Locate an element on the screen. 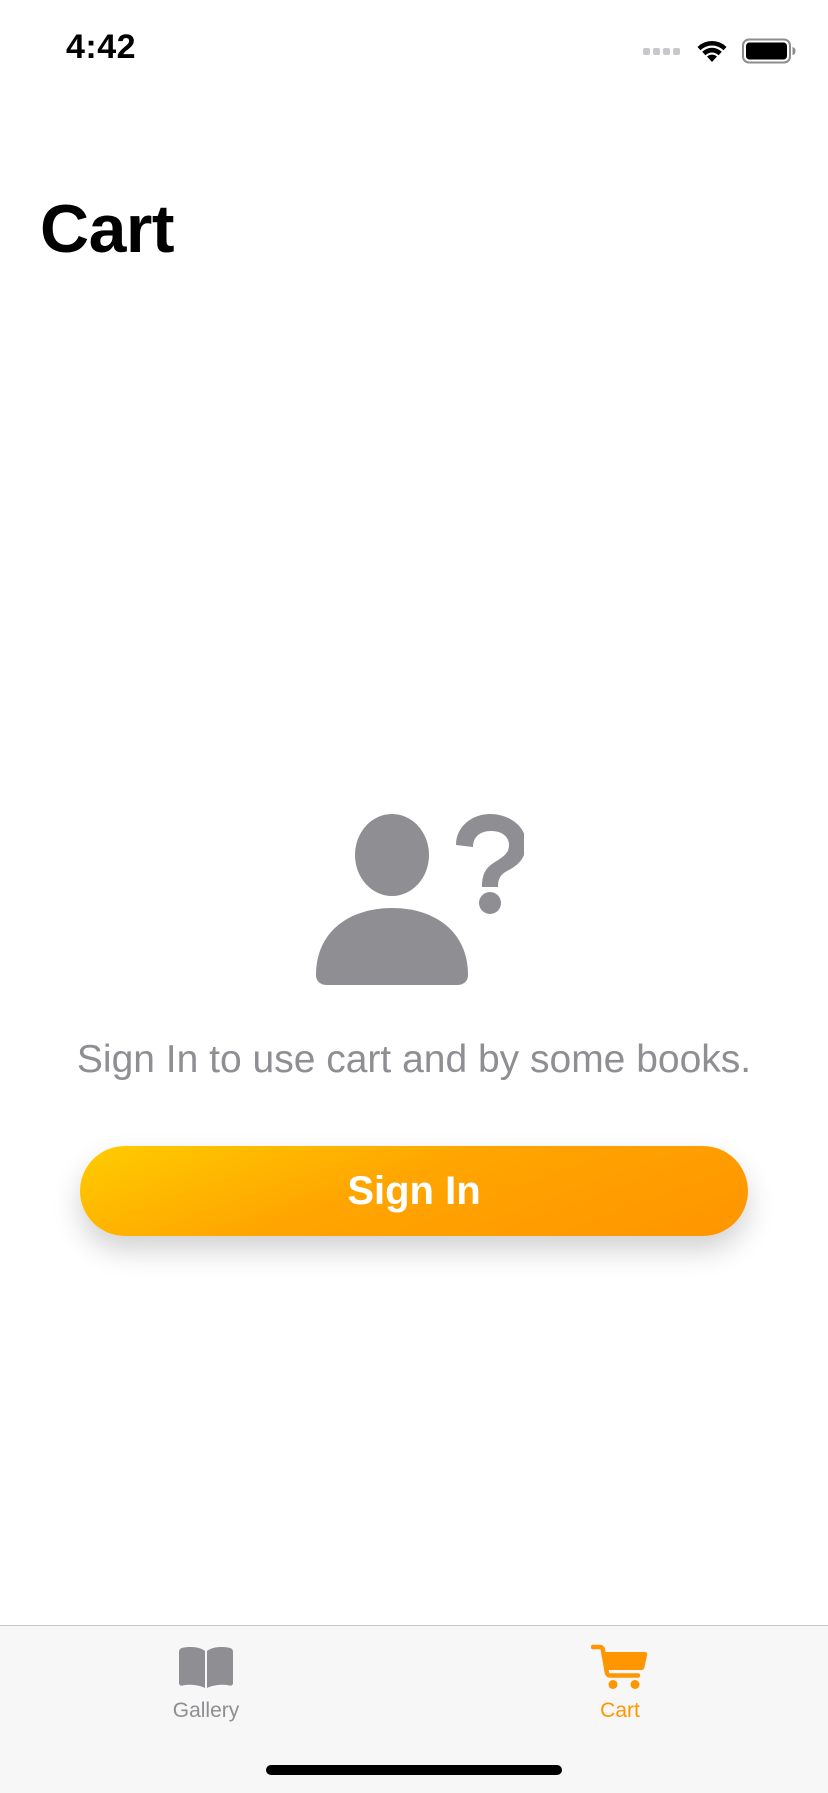 Image resolution: width=828 pixels, height=1793 pixels. battery-icon is located at coordinates (769, 51).